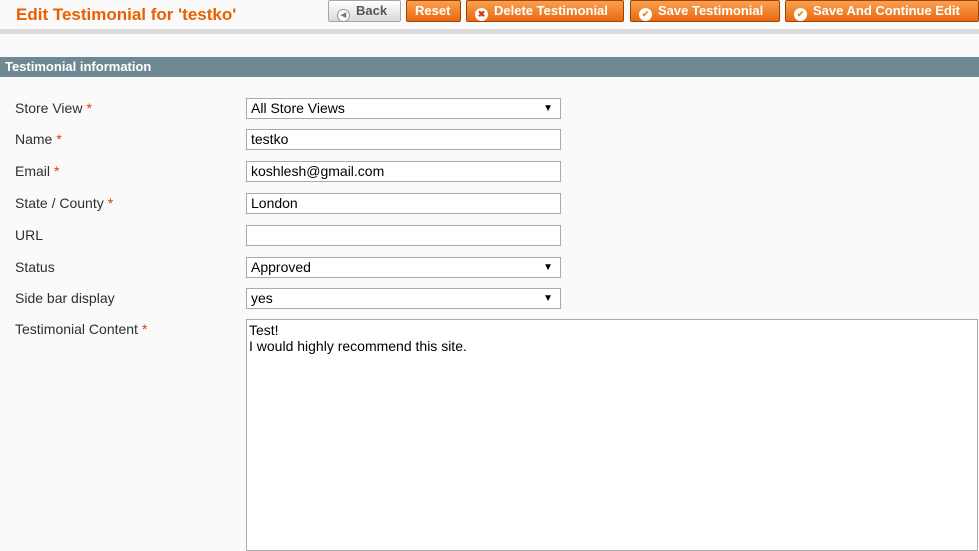 The image size is (979, 551). Describe the element at coordinates (886, 10) in the screenshot. I see `save-continue-label: Save And Continue Edit` at that location.